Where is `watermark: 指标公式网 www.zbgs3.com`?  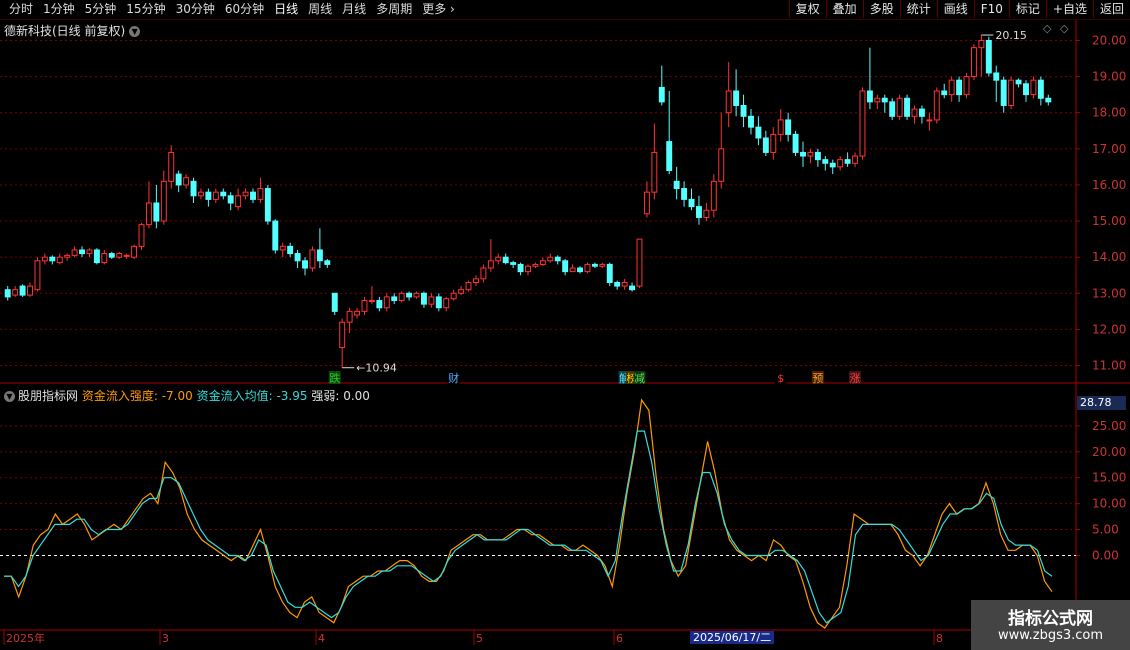 watermark: 指标公式网 www.zbgs3.com is located at coordinates (1050, 625).